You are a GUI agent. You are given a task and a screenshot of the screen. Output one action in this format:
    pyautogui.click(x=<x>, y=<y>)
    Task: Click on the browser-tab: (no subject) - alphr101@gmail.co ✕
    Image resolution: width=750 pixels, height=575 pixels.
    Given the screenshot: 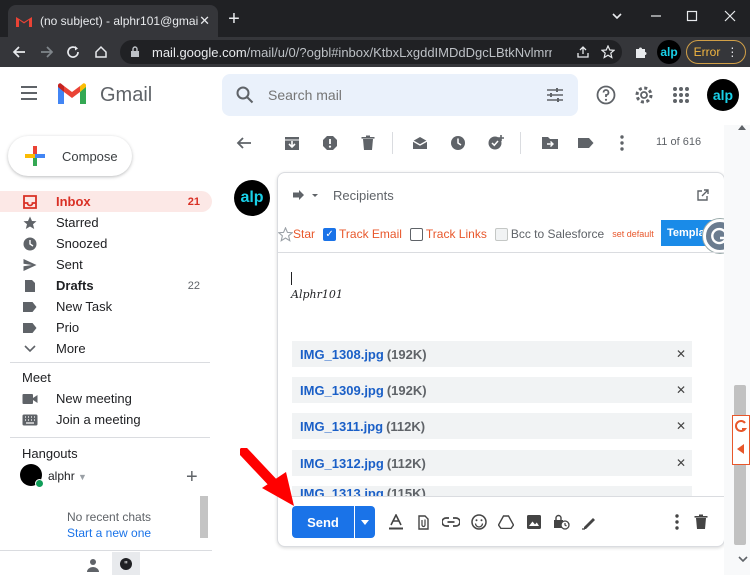 What is the action you would take?
    pyautogui.click(x=113, y=21)
    